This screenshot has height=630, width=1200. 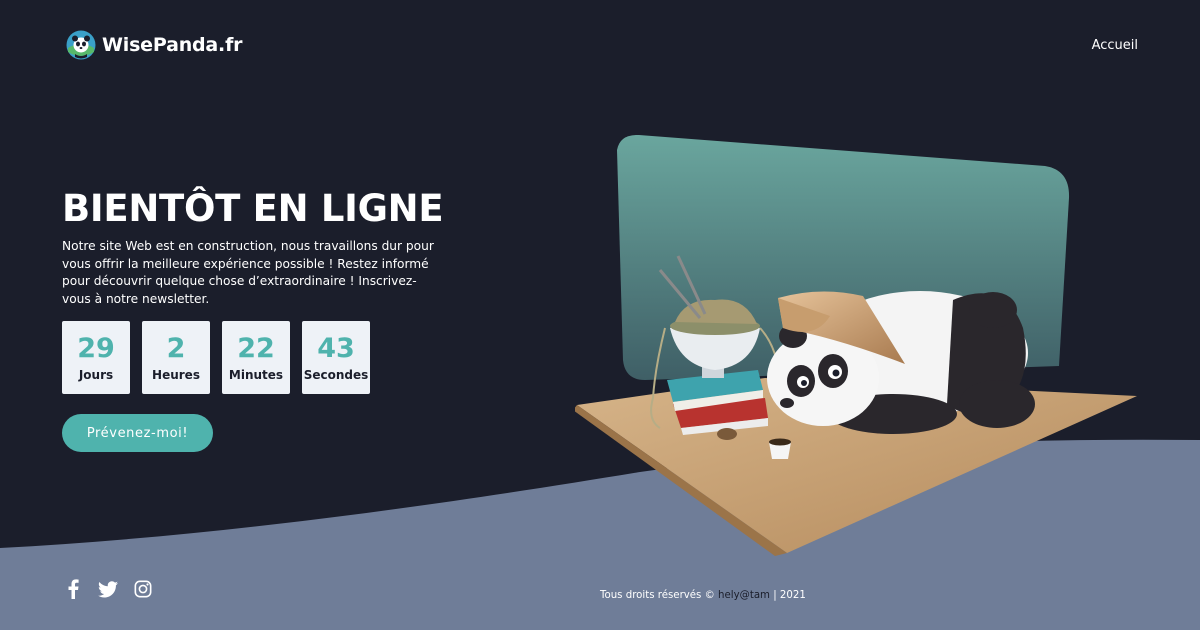 I want to click on copyright-prefix: Tous droits réservés ©, so click(x=657, y=595).